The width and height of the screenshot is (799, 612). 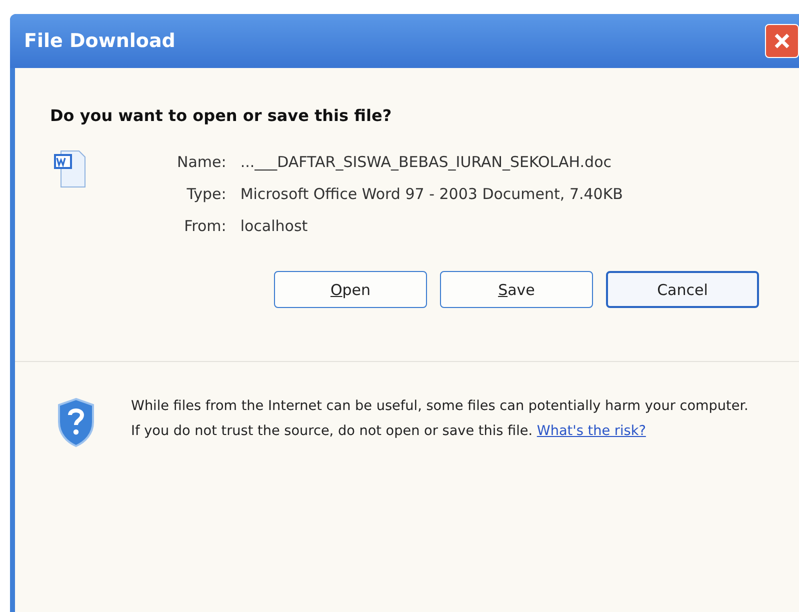 What do you see at coordinates (591, 431) in the screenshot?
I see `risk-link: What's the risk?` at bounding box center [591, 431].